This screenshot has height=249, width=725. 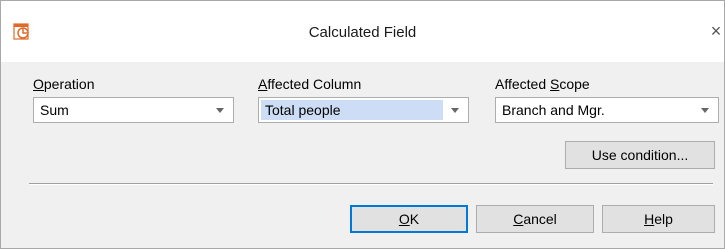 I want to click on cancel-button: Cancel, so click(x=535, y=219).